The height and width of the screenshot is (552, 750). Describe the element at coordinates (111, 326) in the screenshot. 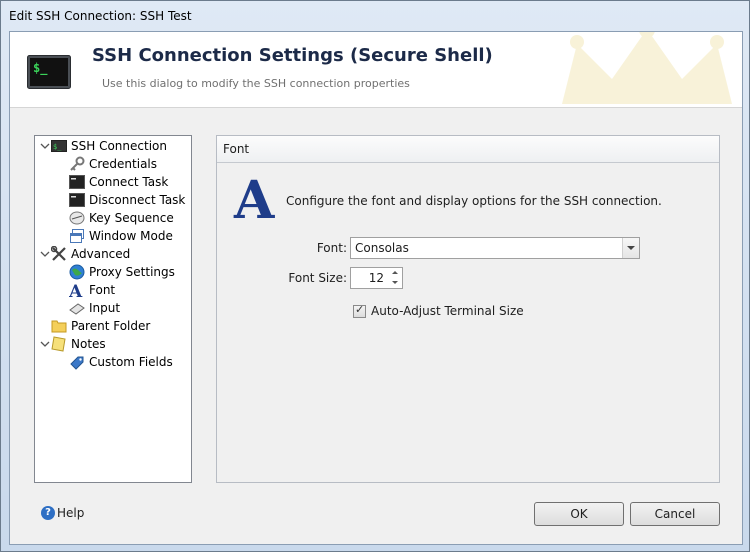

I see `tree-item-label: Parent Folder` at that location.